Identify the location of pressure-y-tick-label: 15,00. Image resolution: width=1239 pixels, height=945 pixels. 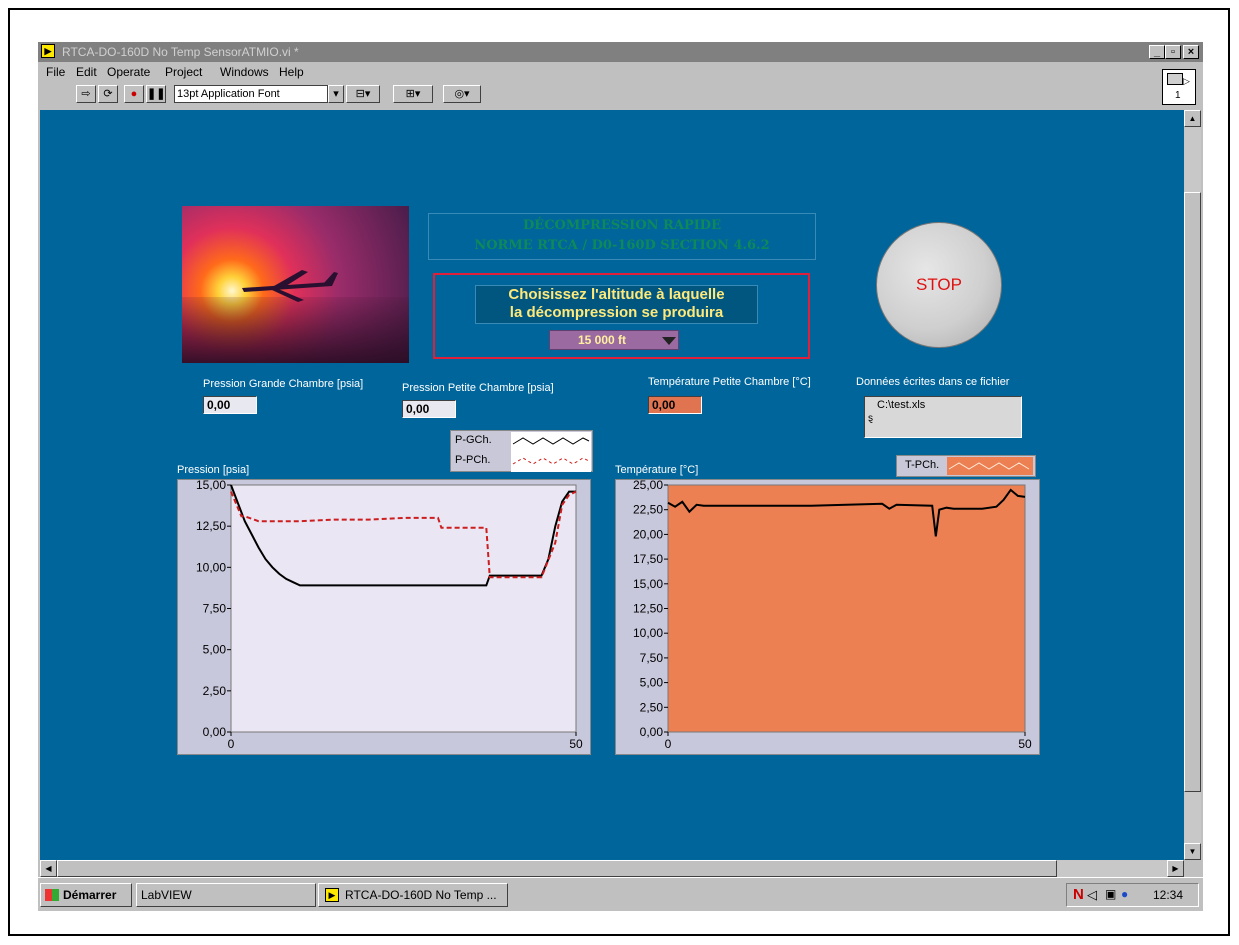
(211, 486).